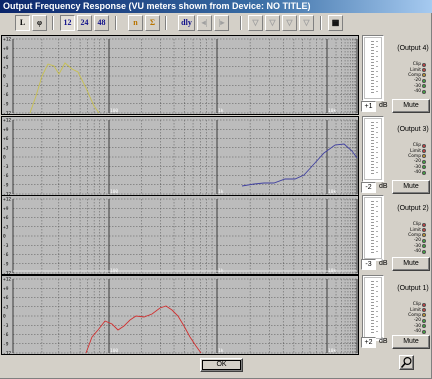  Describe the element at coordinates (7, 353) in the screenshot. I see `y-tick-label: -12` at that location.